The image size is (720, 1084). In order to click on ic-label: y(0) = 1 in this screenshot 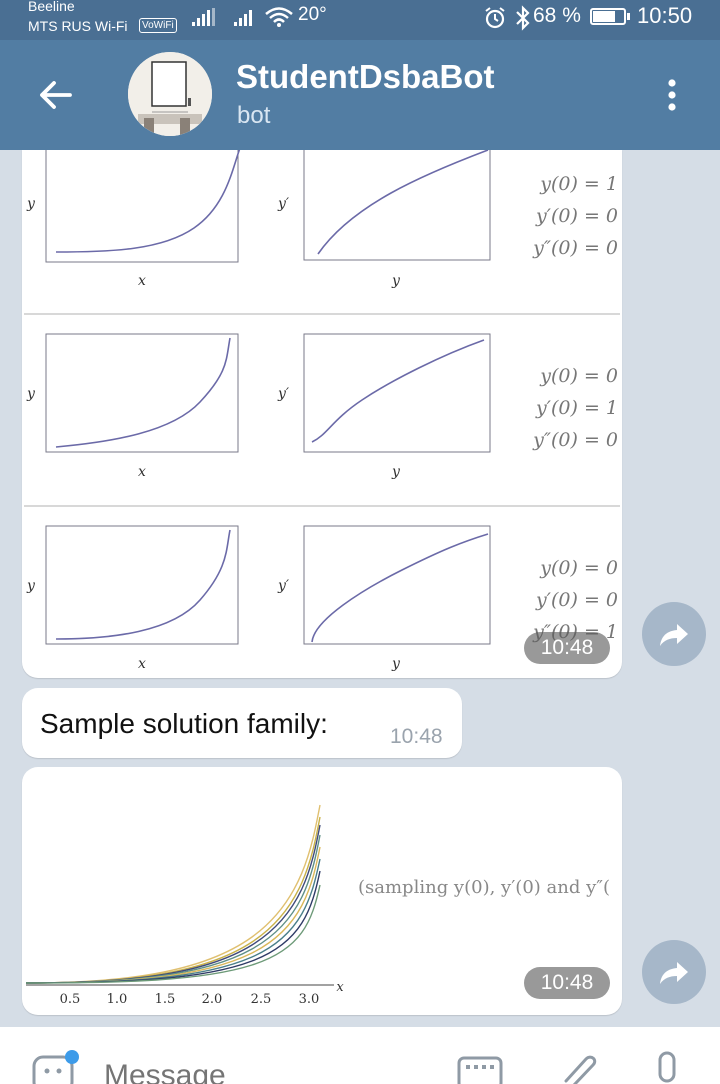, I will do `click(578, 184)`.